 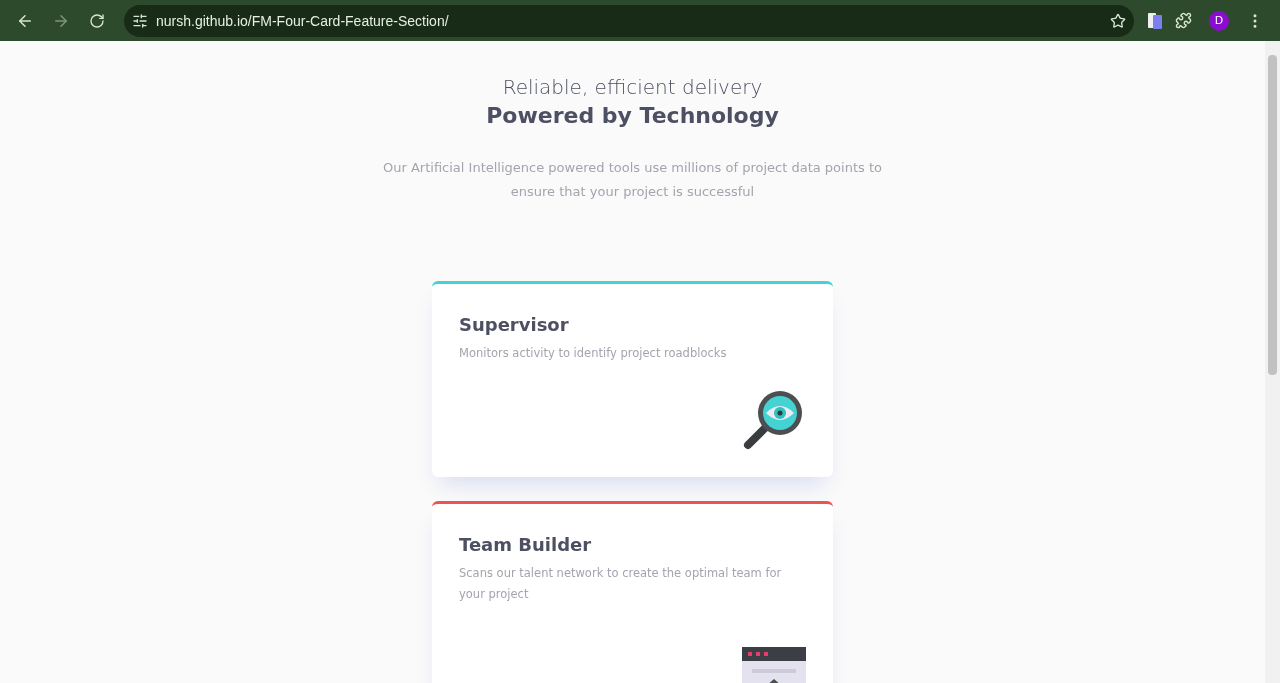 What do you see at coordinates (514, 324) in the screenshot?
I see `card-title: Supervisor` at bounding box center [514, 324].